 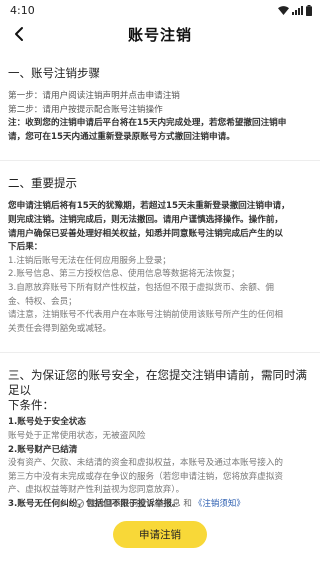 I want to click on page-title: 账号注销, so click(x=159, y=34).